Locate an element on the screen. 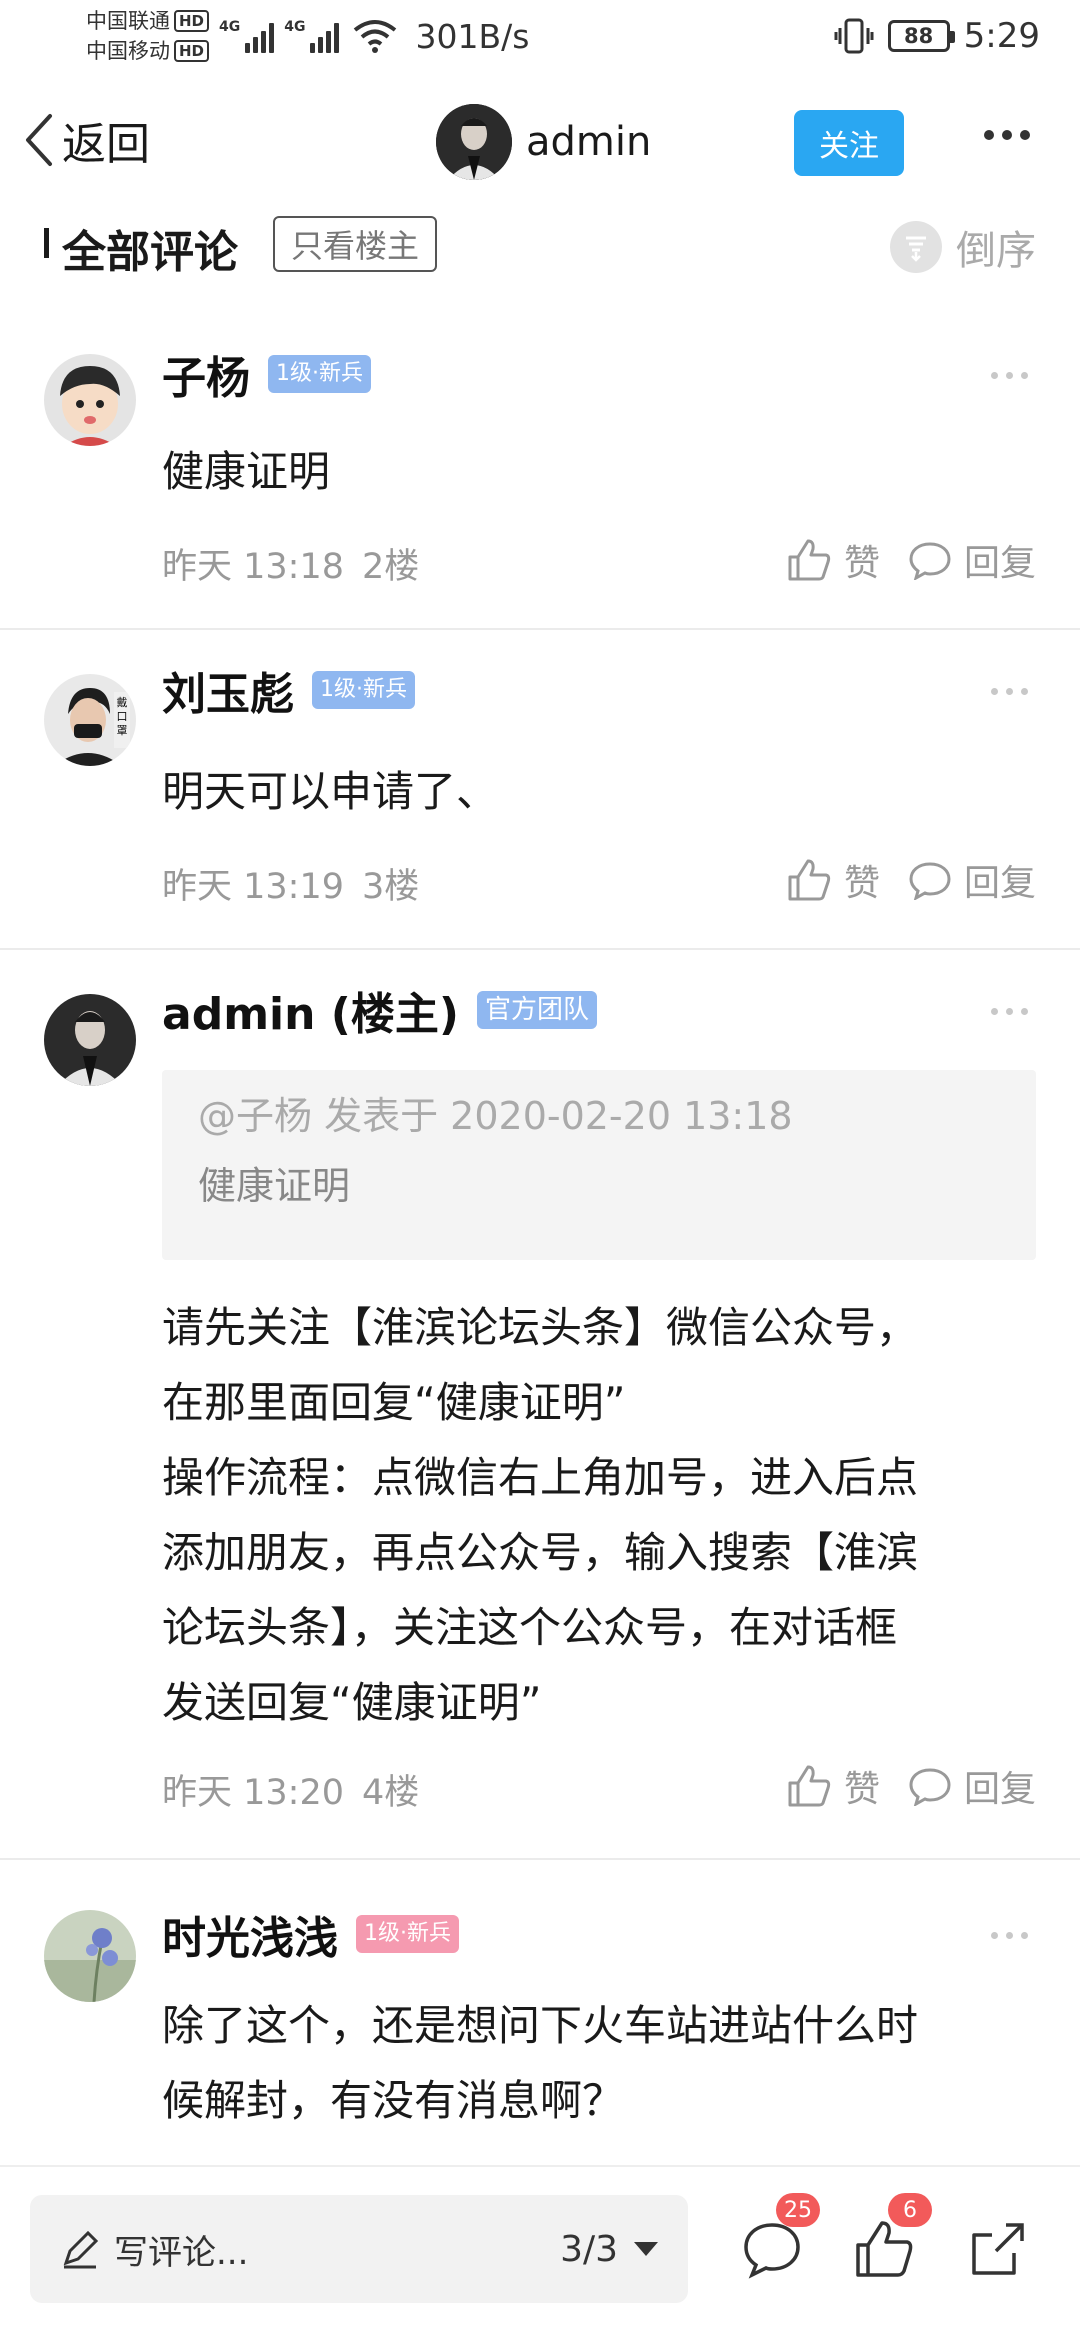 The image size is (1080, 2340). battery-icon: 88 is located at coordinates (921, 36).